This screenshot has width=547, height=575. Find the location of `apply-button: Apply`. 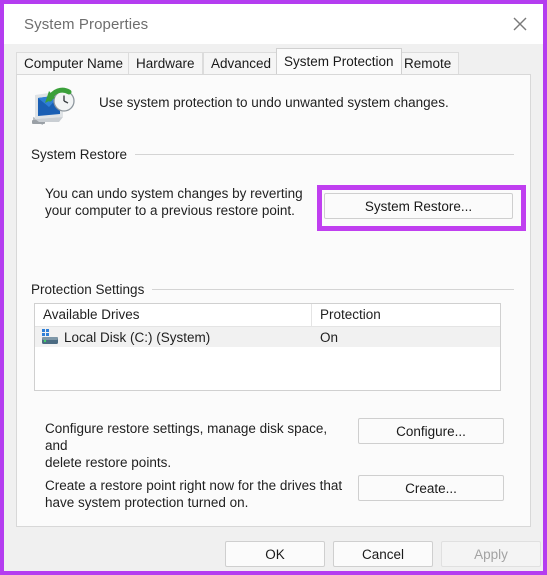

apply-button: Apply is located at coordinates (491, 554).